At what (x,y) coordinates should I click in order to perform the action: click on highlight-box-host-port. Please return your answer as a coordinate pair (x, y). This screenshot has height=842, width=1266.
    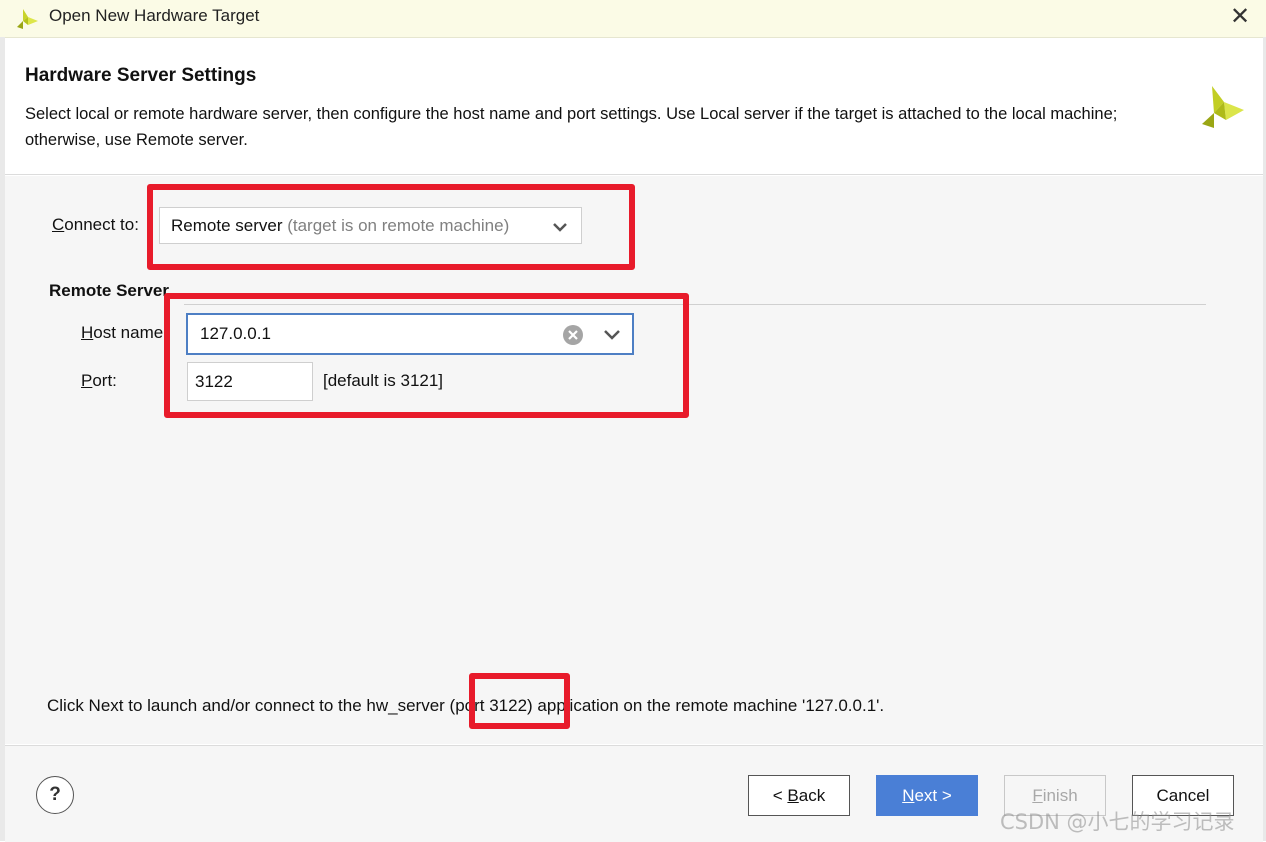
    Looking at the image, I should click on (426, 355).